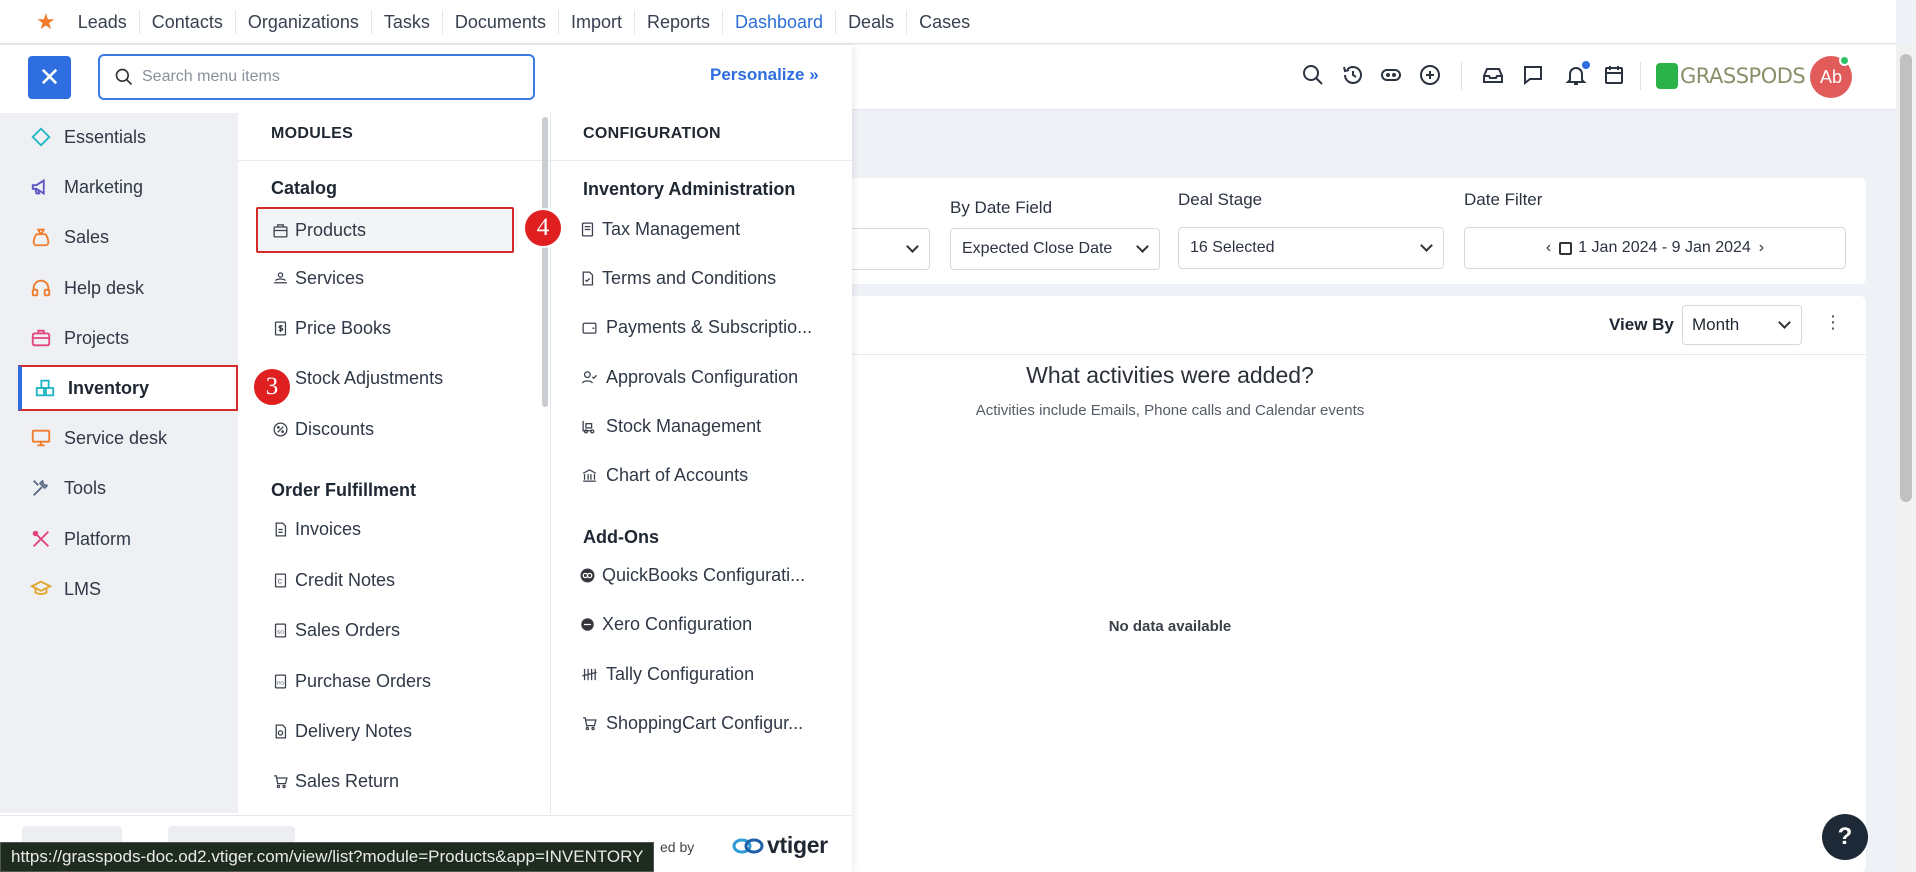  Describe the element at coordinates (671, 229) in the screenshot. I see `config-label: Tax Management` at that location.